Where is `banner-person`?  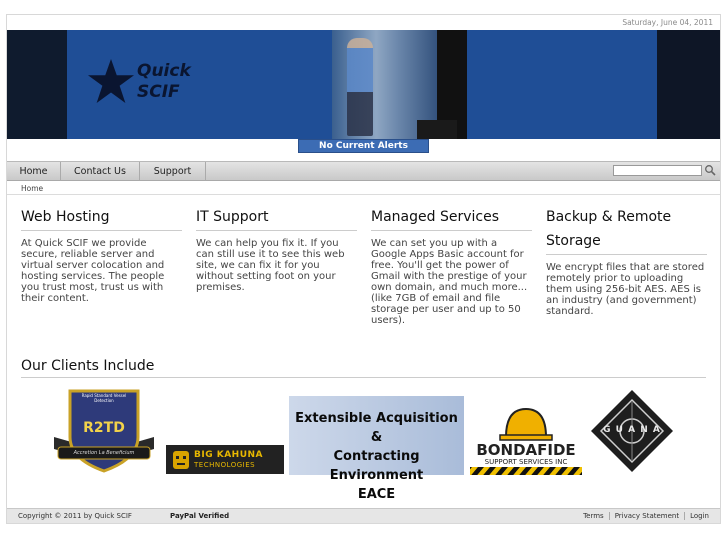
banner-person is located at coordinates (360, 87).